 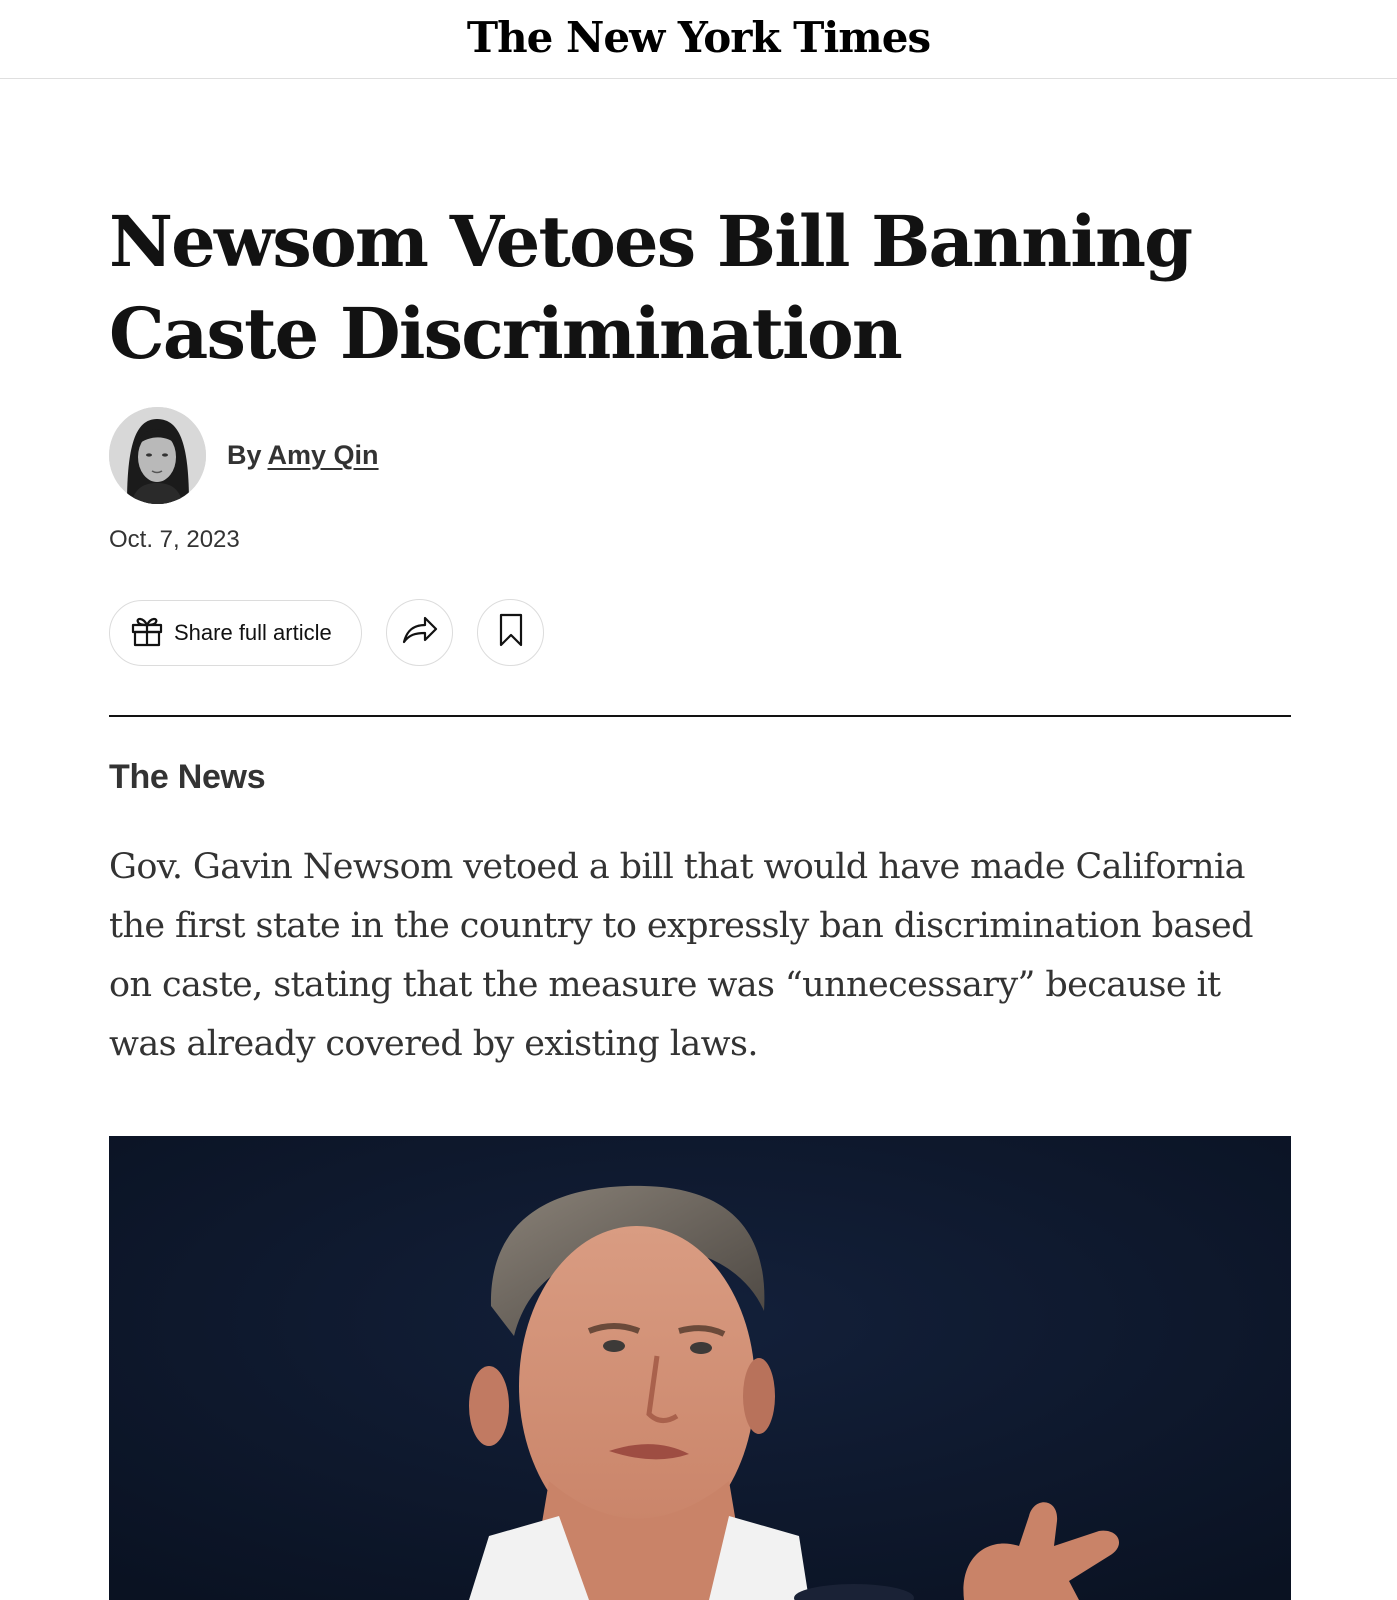 I want to click on bookmark-icon, so click(x=511, y=632).